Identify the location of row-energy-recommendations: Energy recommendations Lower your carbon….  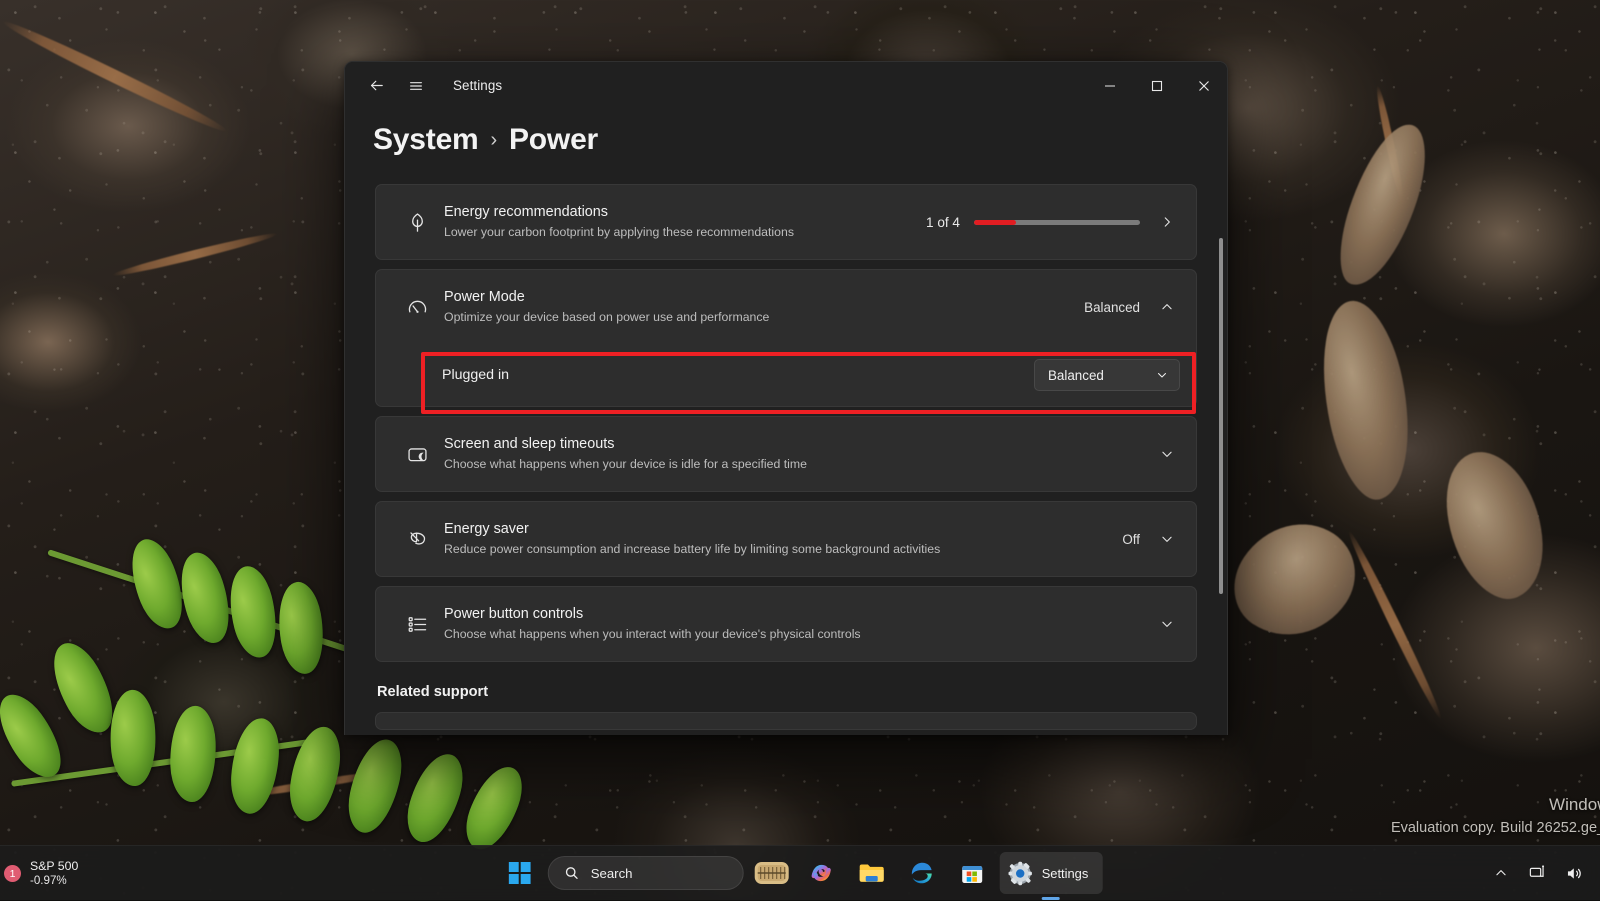
(786, 222).